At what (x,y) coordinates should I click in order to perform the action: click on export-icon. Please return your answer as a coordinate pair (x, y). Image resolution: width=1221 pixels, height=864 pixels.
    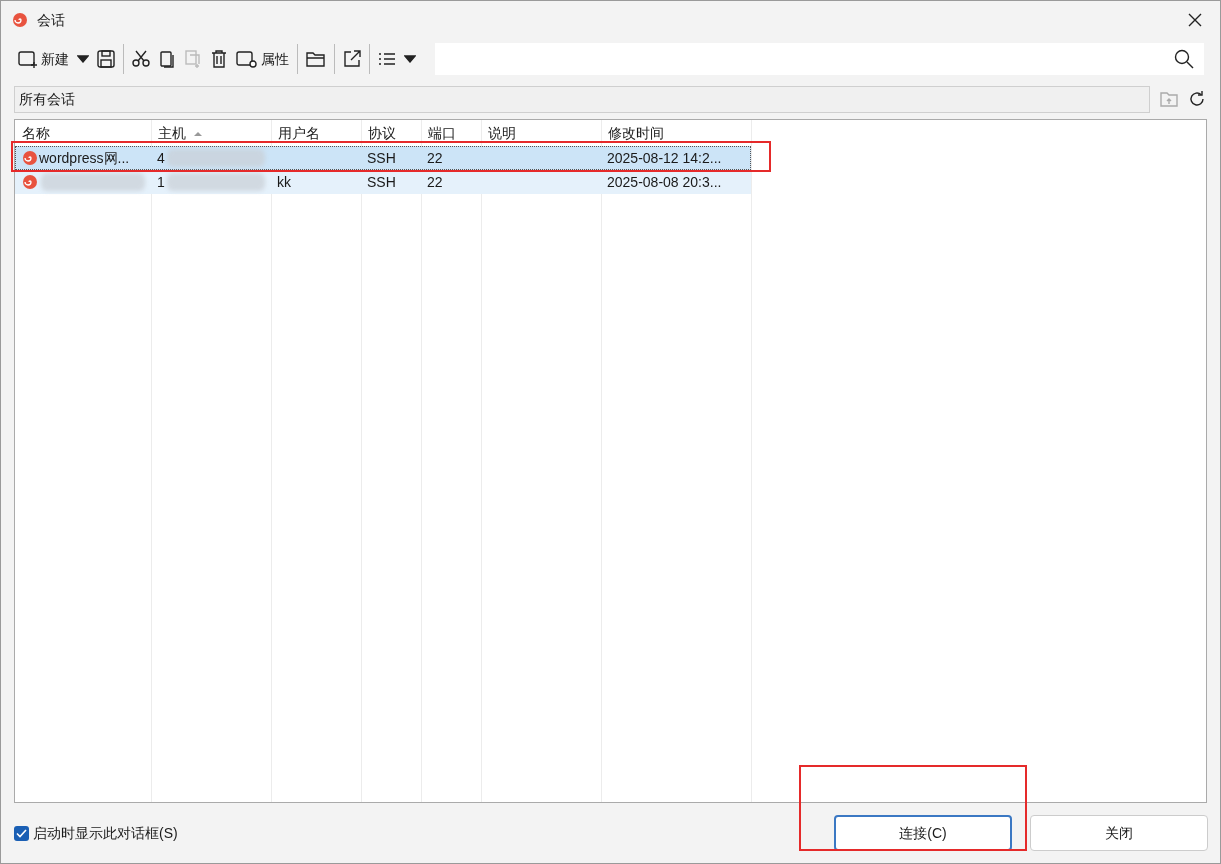
    Looking at the image, I should click on (352, 59).